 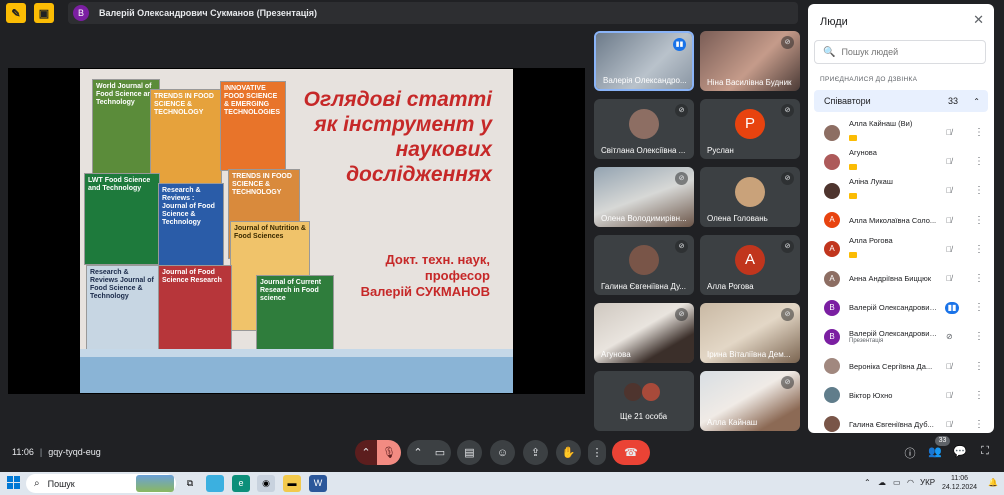 I want to click on participant-row: Аліна Лукаш 🎙̸ ⋮, so click(x=901, y=190).